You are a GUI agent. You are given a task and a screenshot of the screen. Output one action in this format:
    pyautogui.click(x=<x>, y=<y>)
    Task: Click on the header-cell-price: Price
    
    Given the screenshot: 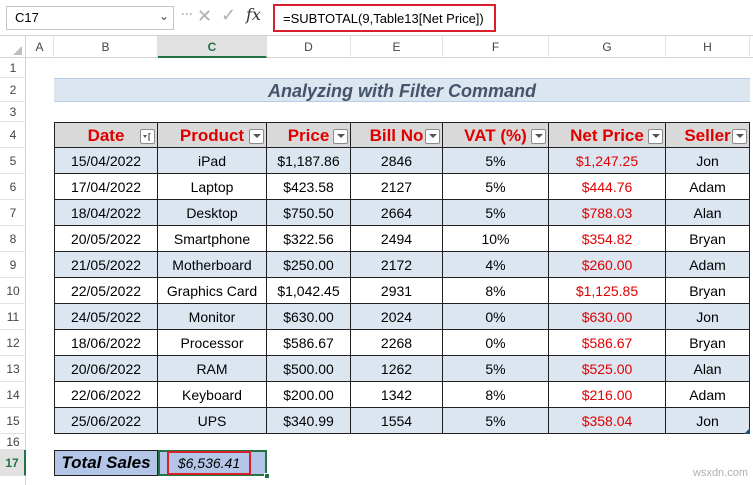 What is the action you would take?
    pyautogui.click(x=309, y=135)
    